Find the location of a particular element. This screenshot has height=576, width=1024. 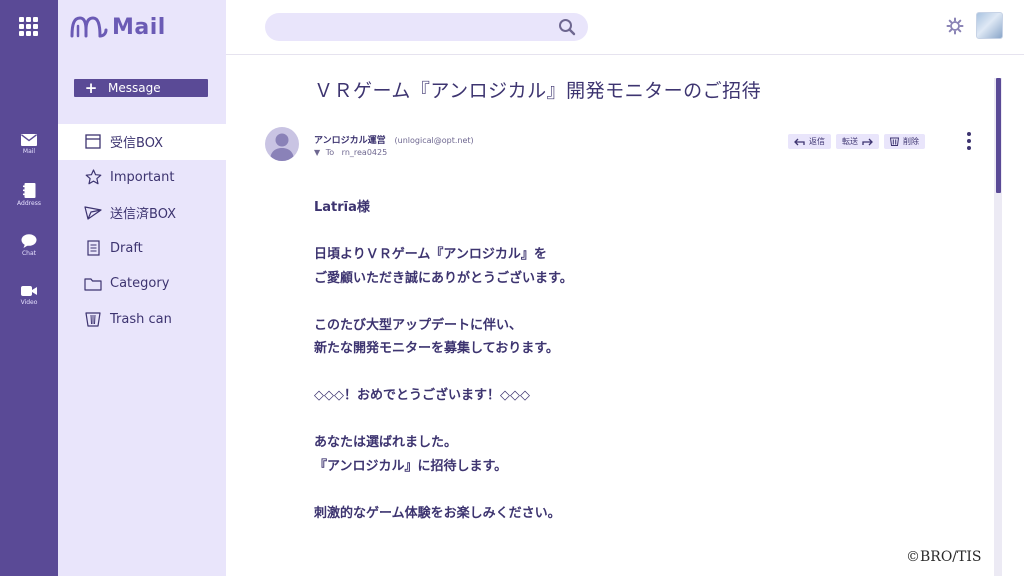

folder-label: Important is located at coordinates (142, 177).